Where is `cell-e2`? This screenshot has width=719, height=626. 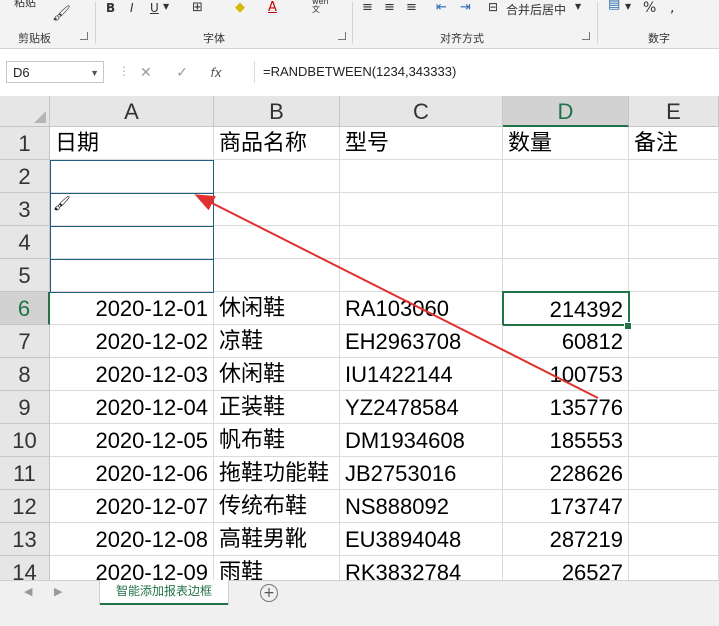
cell-e2 is located at coordinates (674, 176).